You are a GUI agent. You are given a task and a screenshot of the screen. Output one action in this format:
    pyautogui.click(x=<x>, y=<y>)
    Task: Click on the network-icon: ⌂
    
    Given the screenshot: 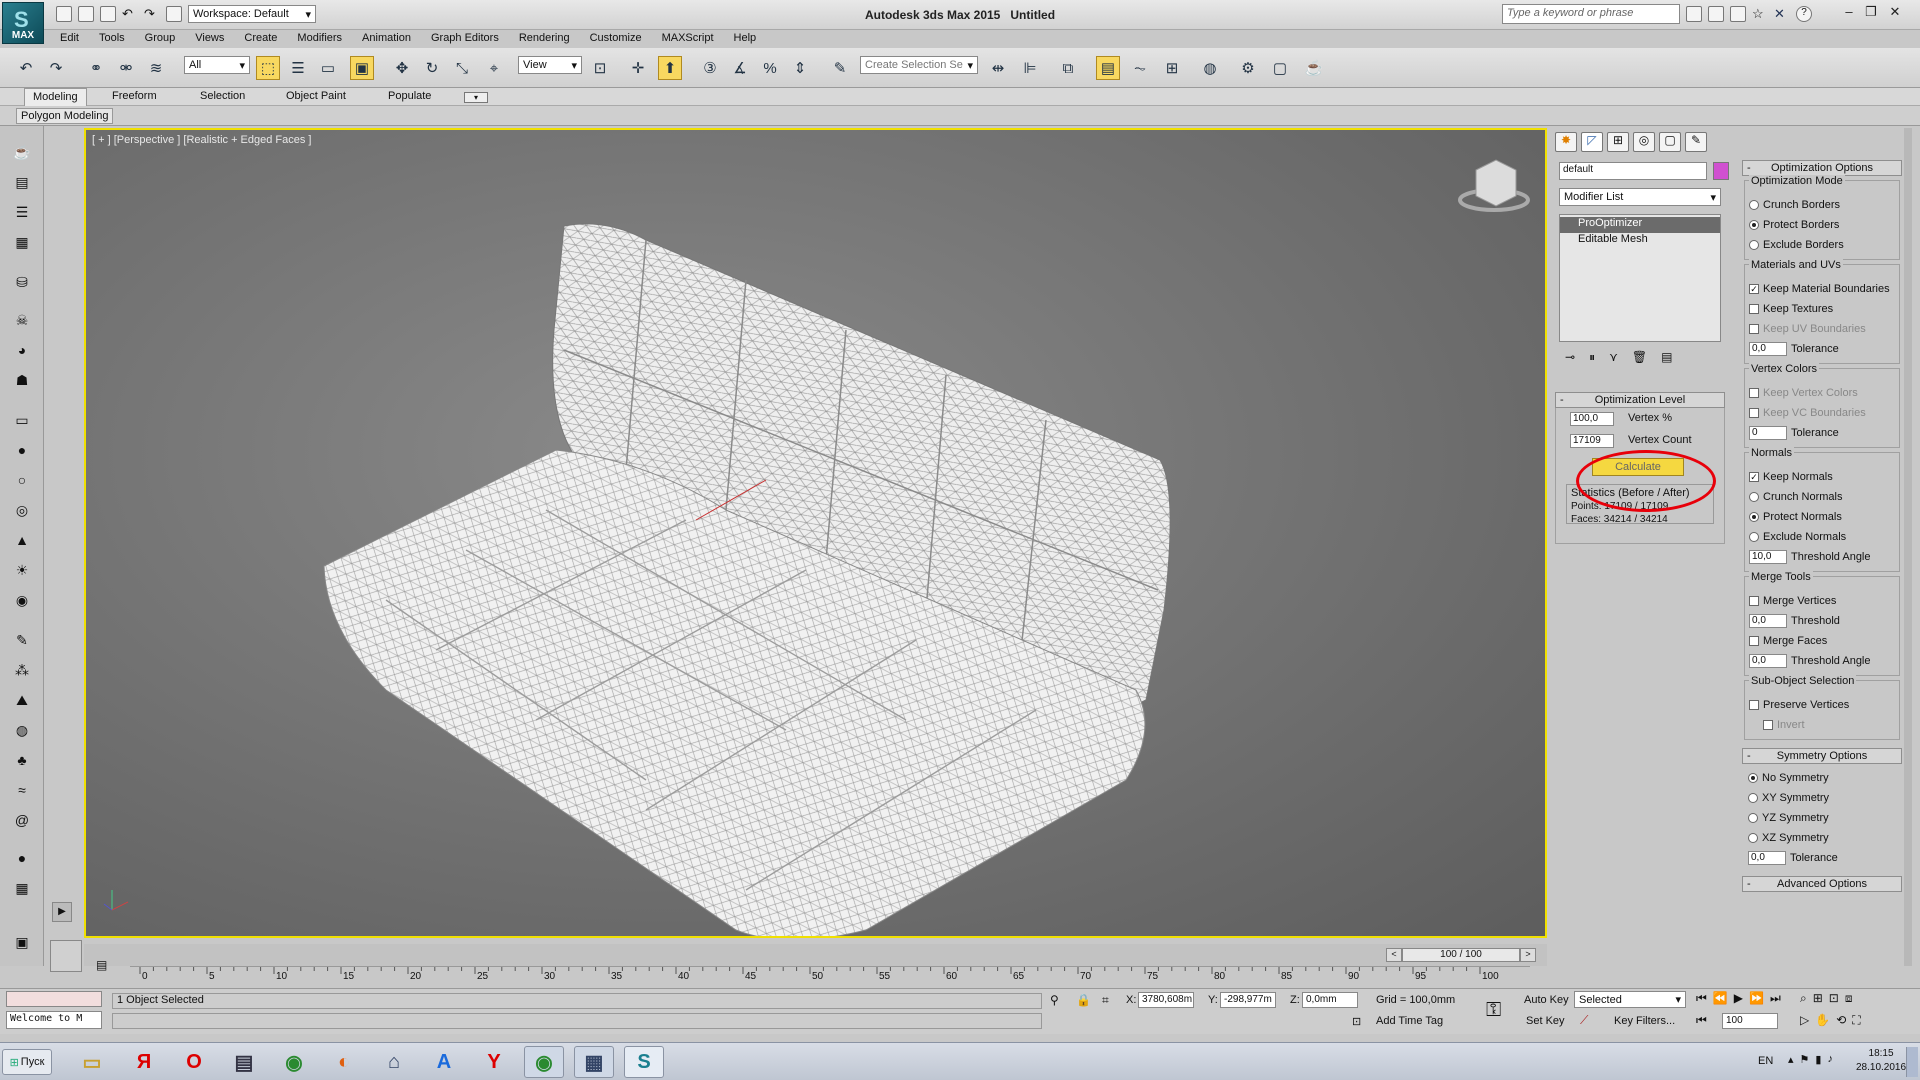 What is the action you would take?
    pyautogui.click(x=394, y=1062)
    